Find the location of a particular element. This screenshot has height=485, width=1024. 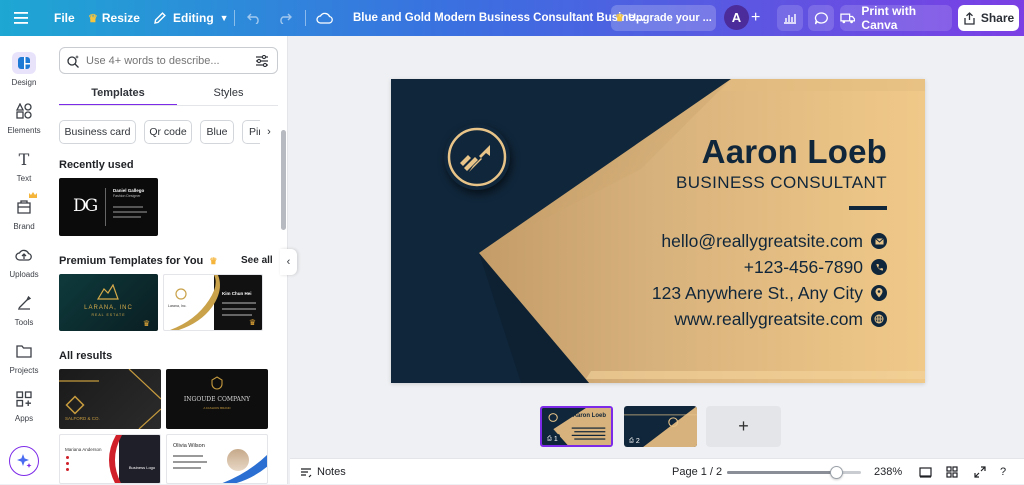

premium-heading-label: Premium Templates for You is located at coordinates (131, 261).